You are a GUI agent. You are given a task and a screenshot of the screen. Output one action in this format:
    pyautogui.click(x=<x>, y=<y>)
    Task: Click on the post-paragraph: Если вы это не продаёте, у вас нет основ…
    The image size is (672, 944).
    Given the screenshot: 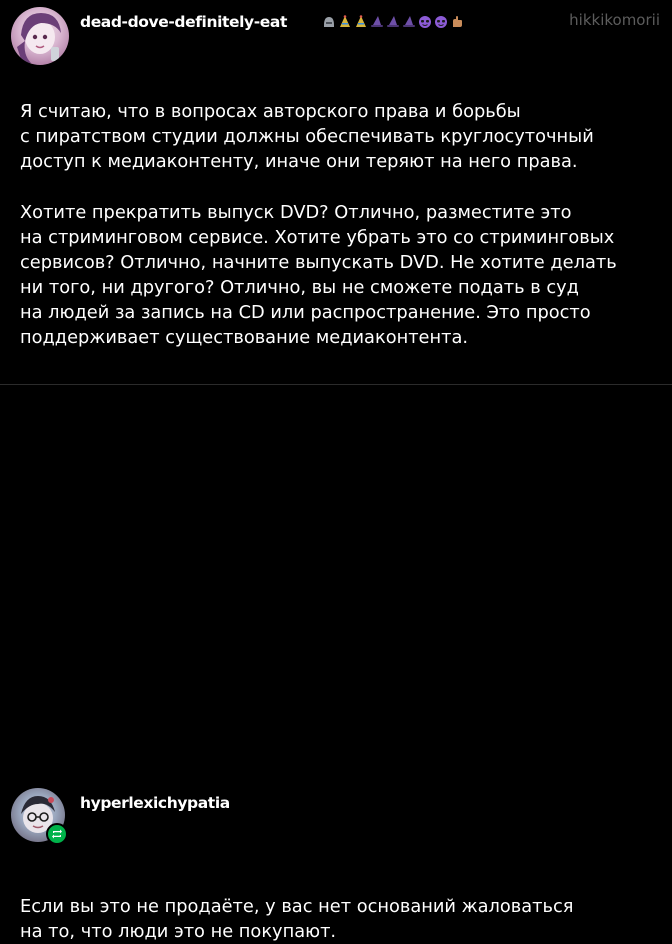 What is the action you would take?
    pyautogui.click(x=296, y=919)
    